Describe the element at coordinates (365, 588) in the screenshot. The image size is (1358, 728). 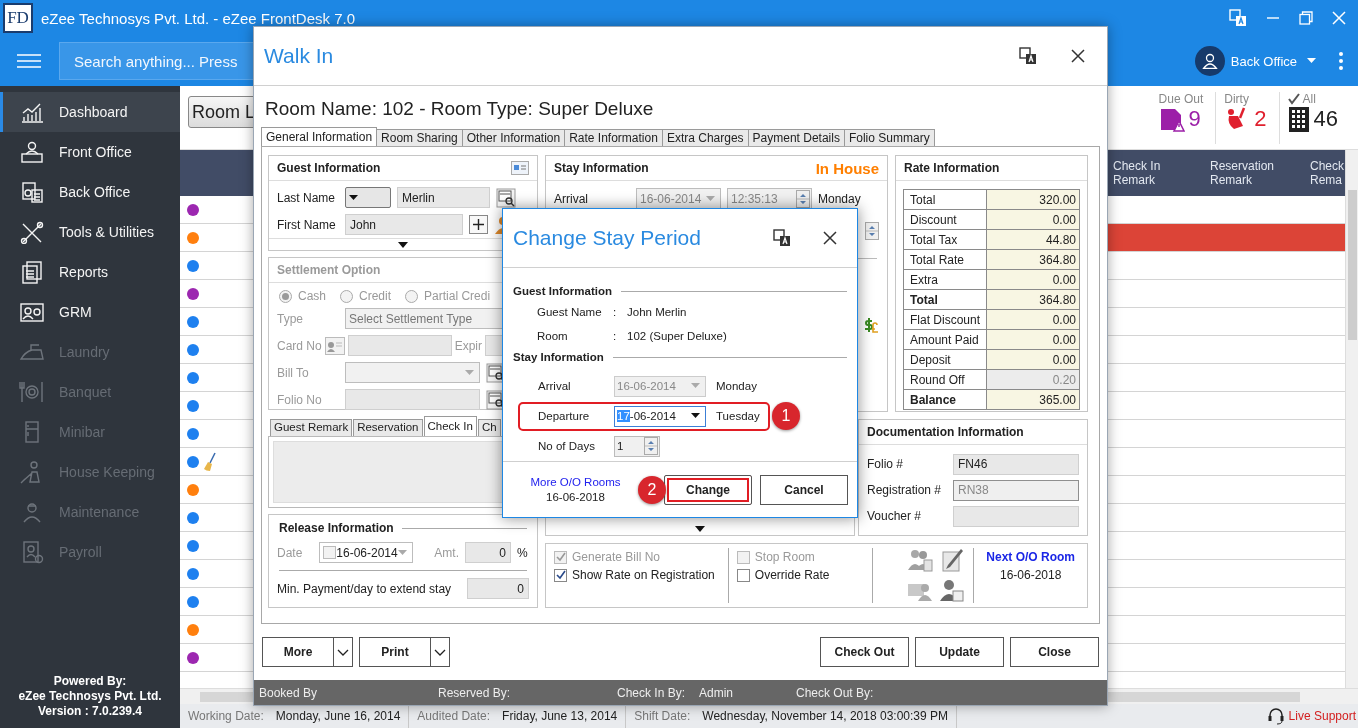
I see `field-label: Min. Payment/day to extend stay` at that location.